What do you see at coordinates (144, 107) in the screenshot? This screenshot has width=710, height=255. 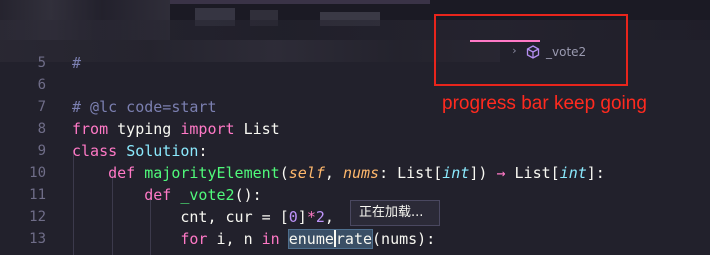 I see `line-text: # @lc code=start` at bounding box center [144, 107].